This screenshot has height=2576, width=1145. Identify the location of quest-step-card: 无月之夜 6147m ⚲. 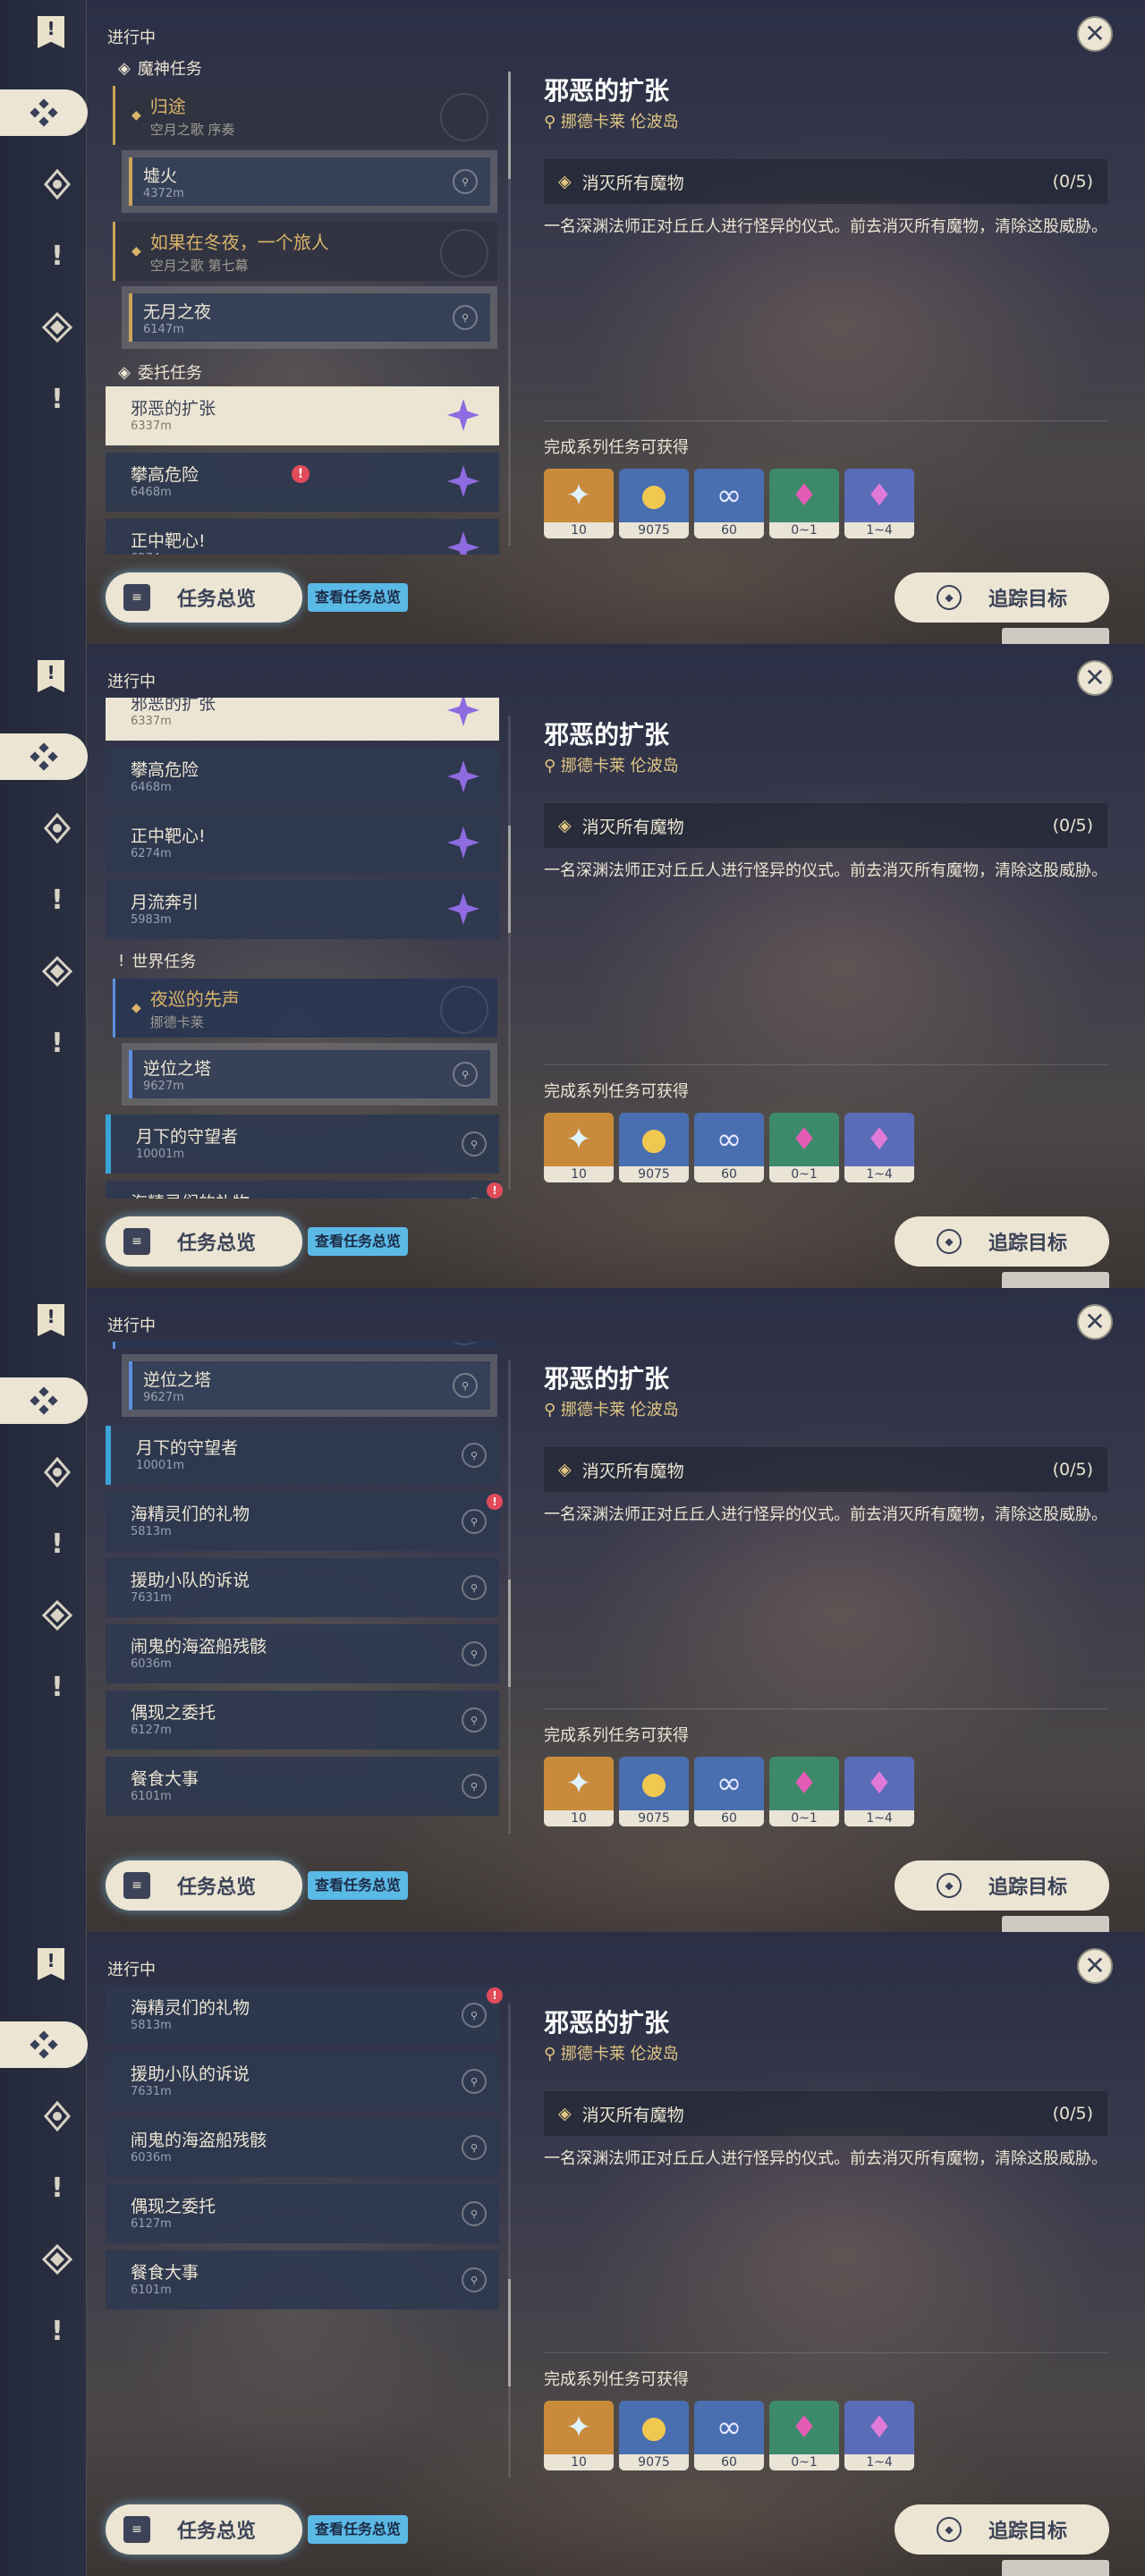
(309, 317).